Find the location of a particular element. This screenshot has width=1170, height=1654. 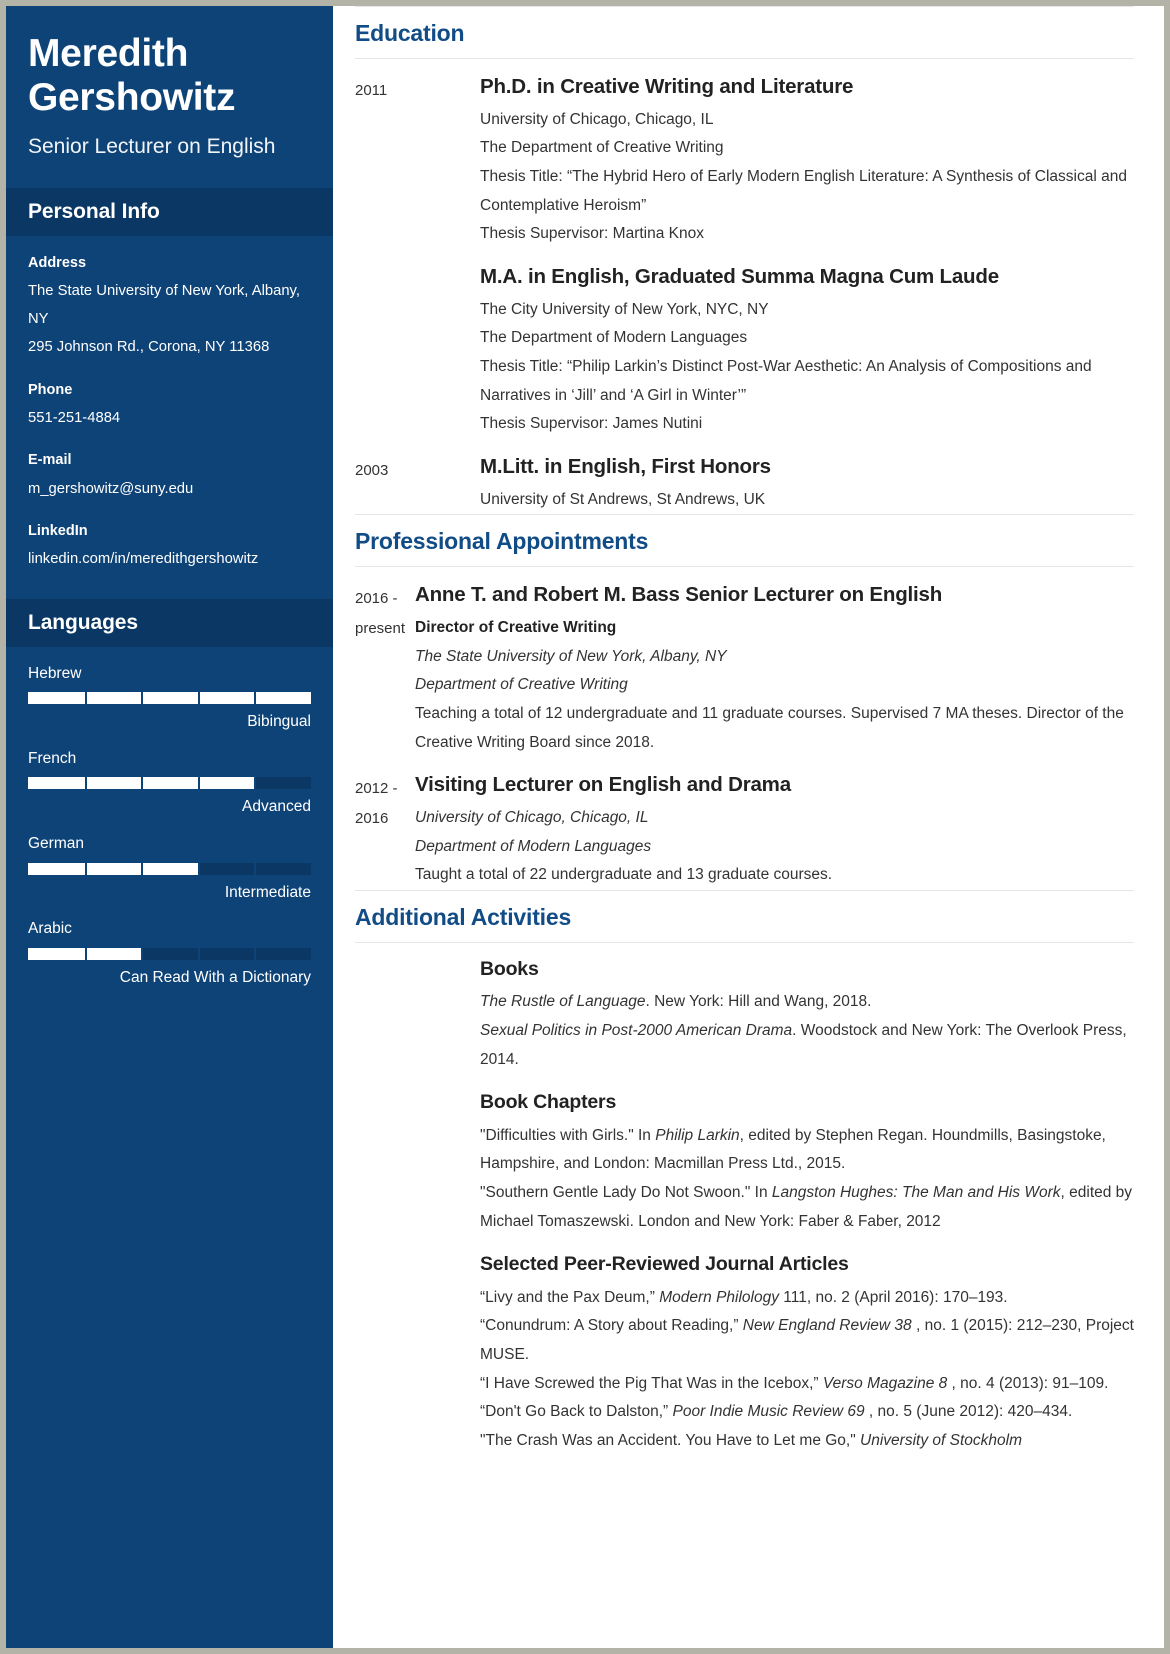

info-group: E-mail m_gershowitz@suny.edu is located at coordinates (169, 475).